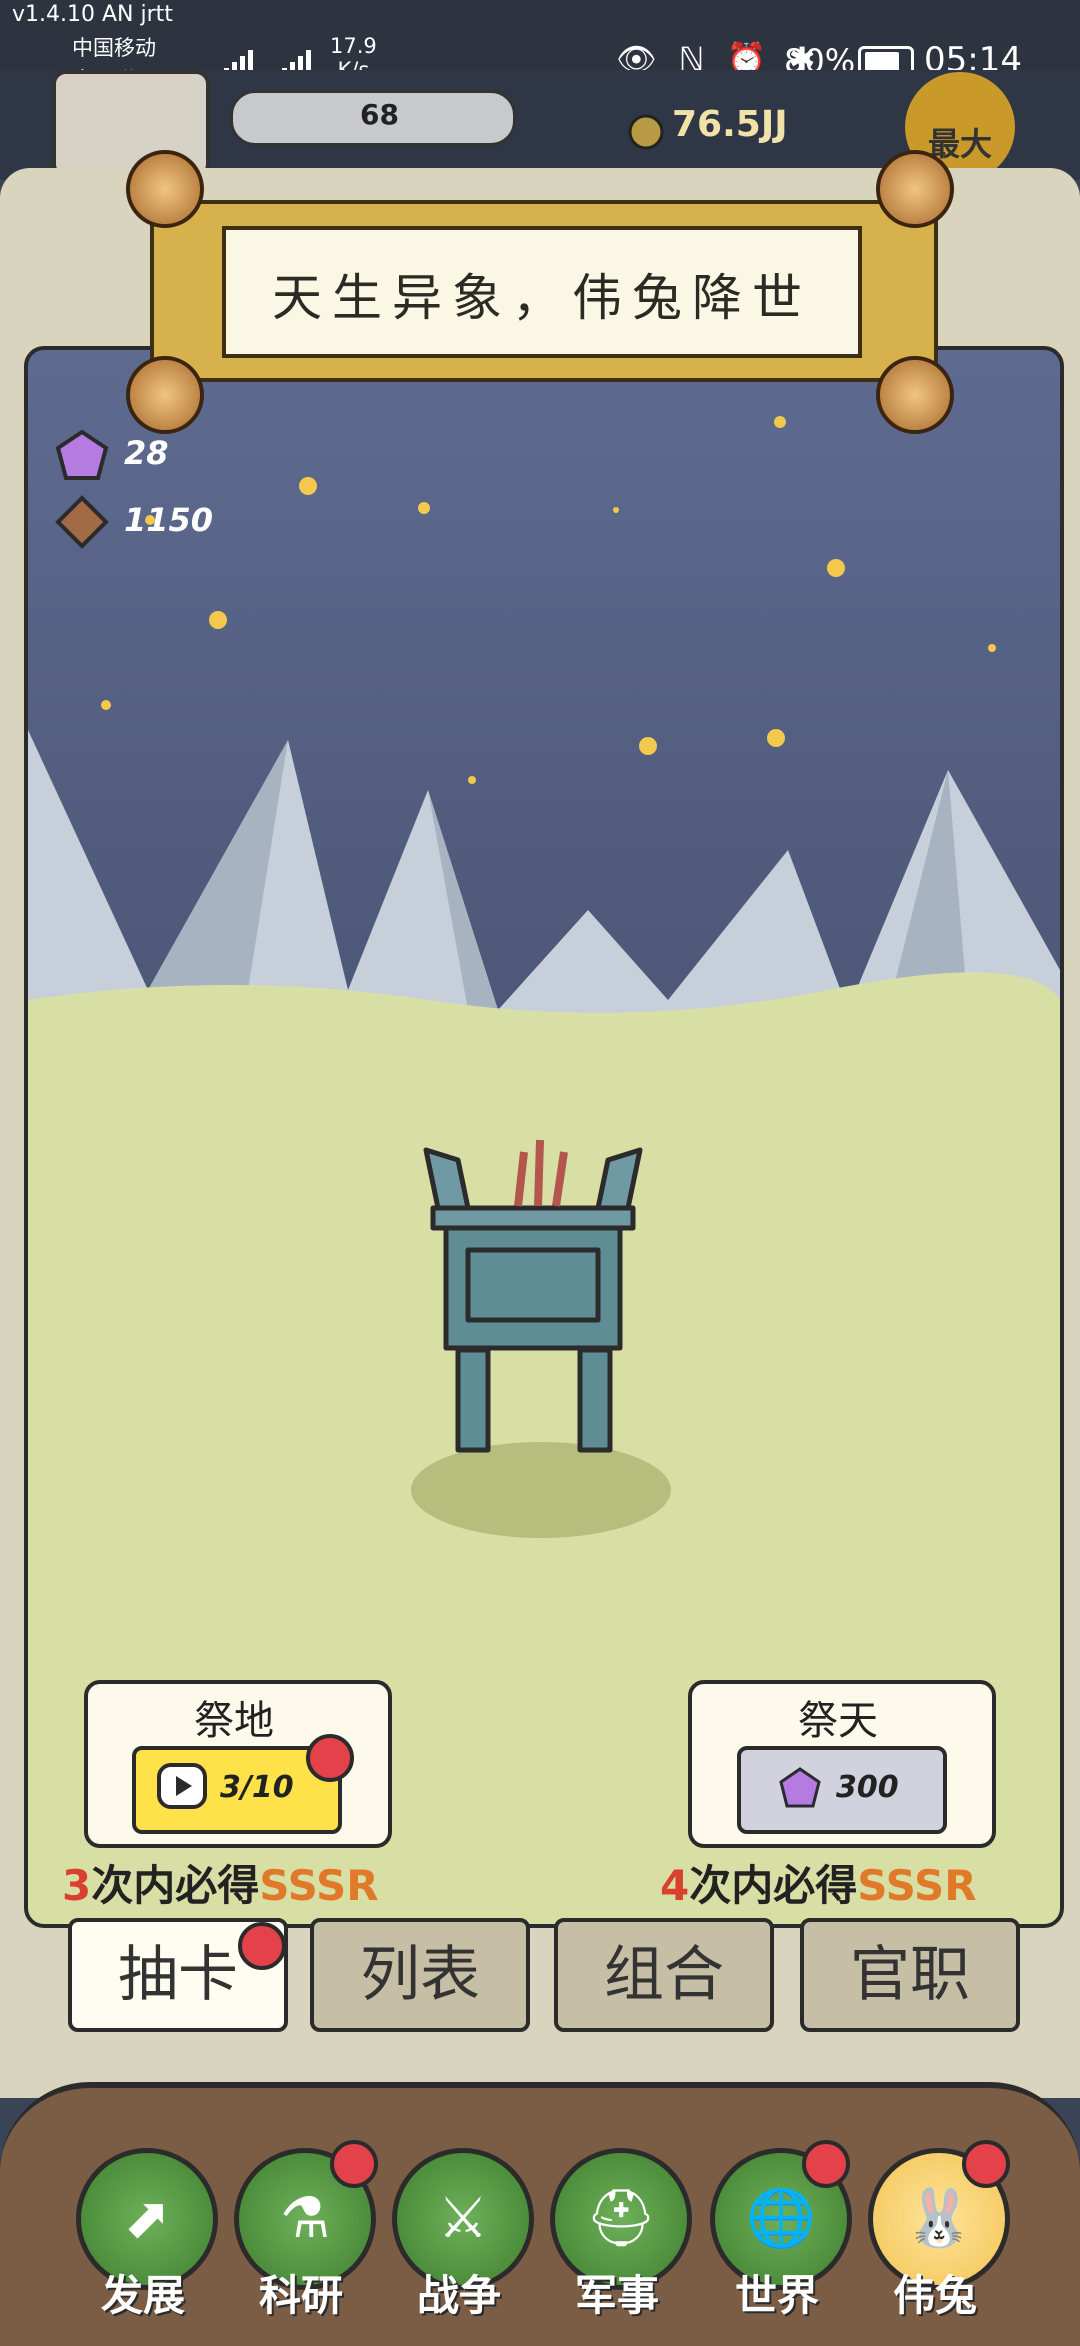 This screenshot has width=1080, height=2346. What do you see at coordinates (300, 2295) in the screenshot?
I see `nav-research-label: 科研` at bounding box center [300, 2295].